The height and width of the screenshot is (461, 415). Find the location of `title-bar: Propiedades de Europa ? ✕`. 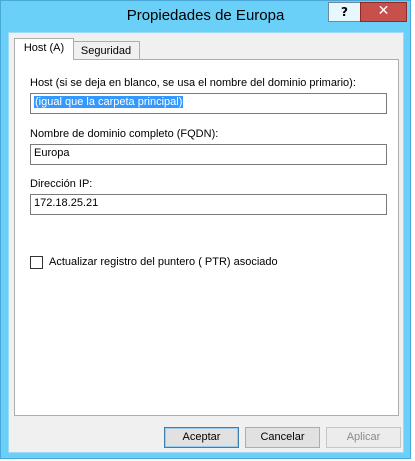

title-bar: Propiedades de Europa ? ✕ is located at coordinates (205, 16).